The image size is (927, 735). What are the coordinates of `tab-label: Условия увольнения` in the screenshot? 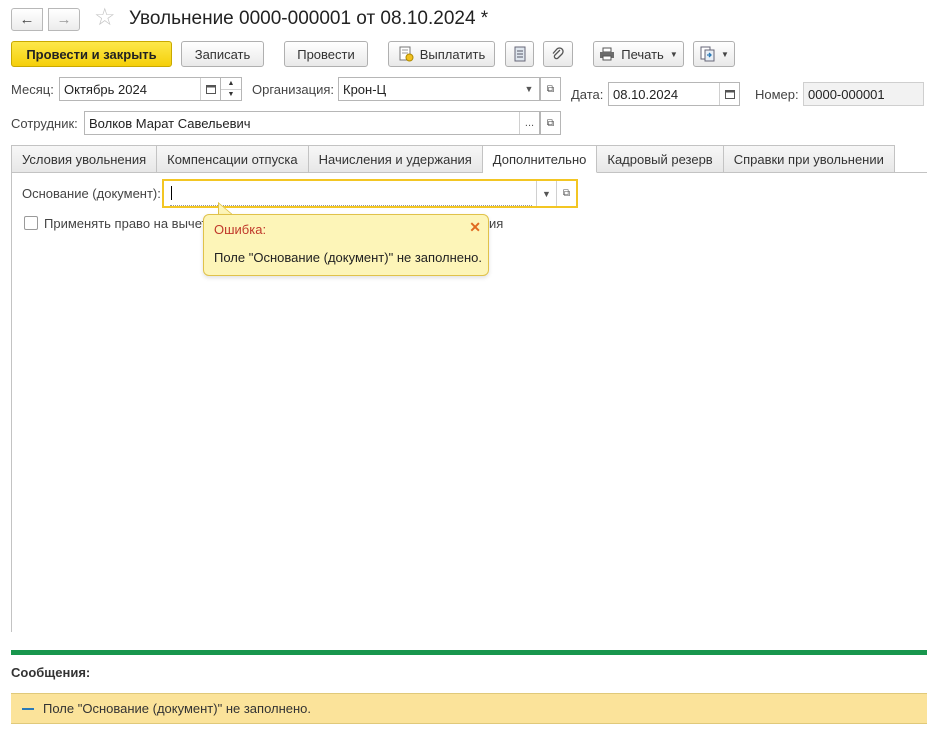 It's located at (84, 159).